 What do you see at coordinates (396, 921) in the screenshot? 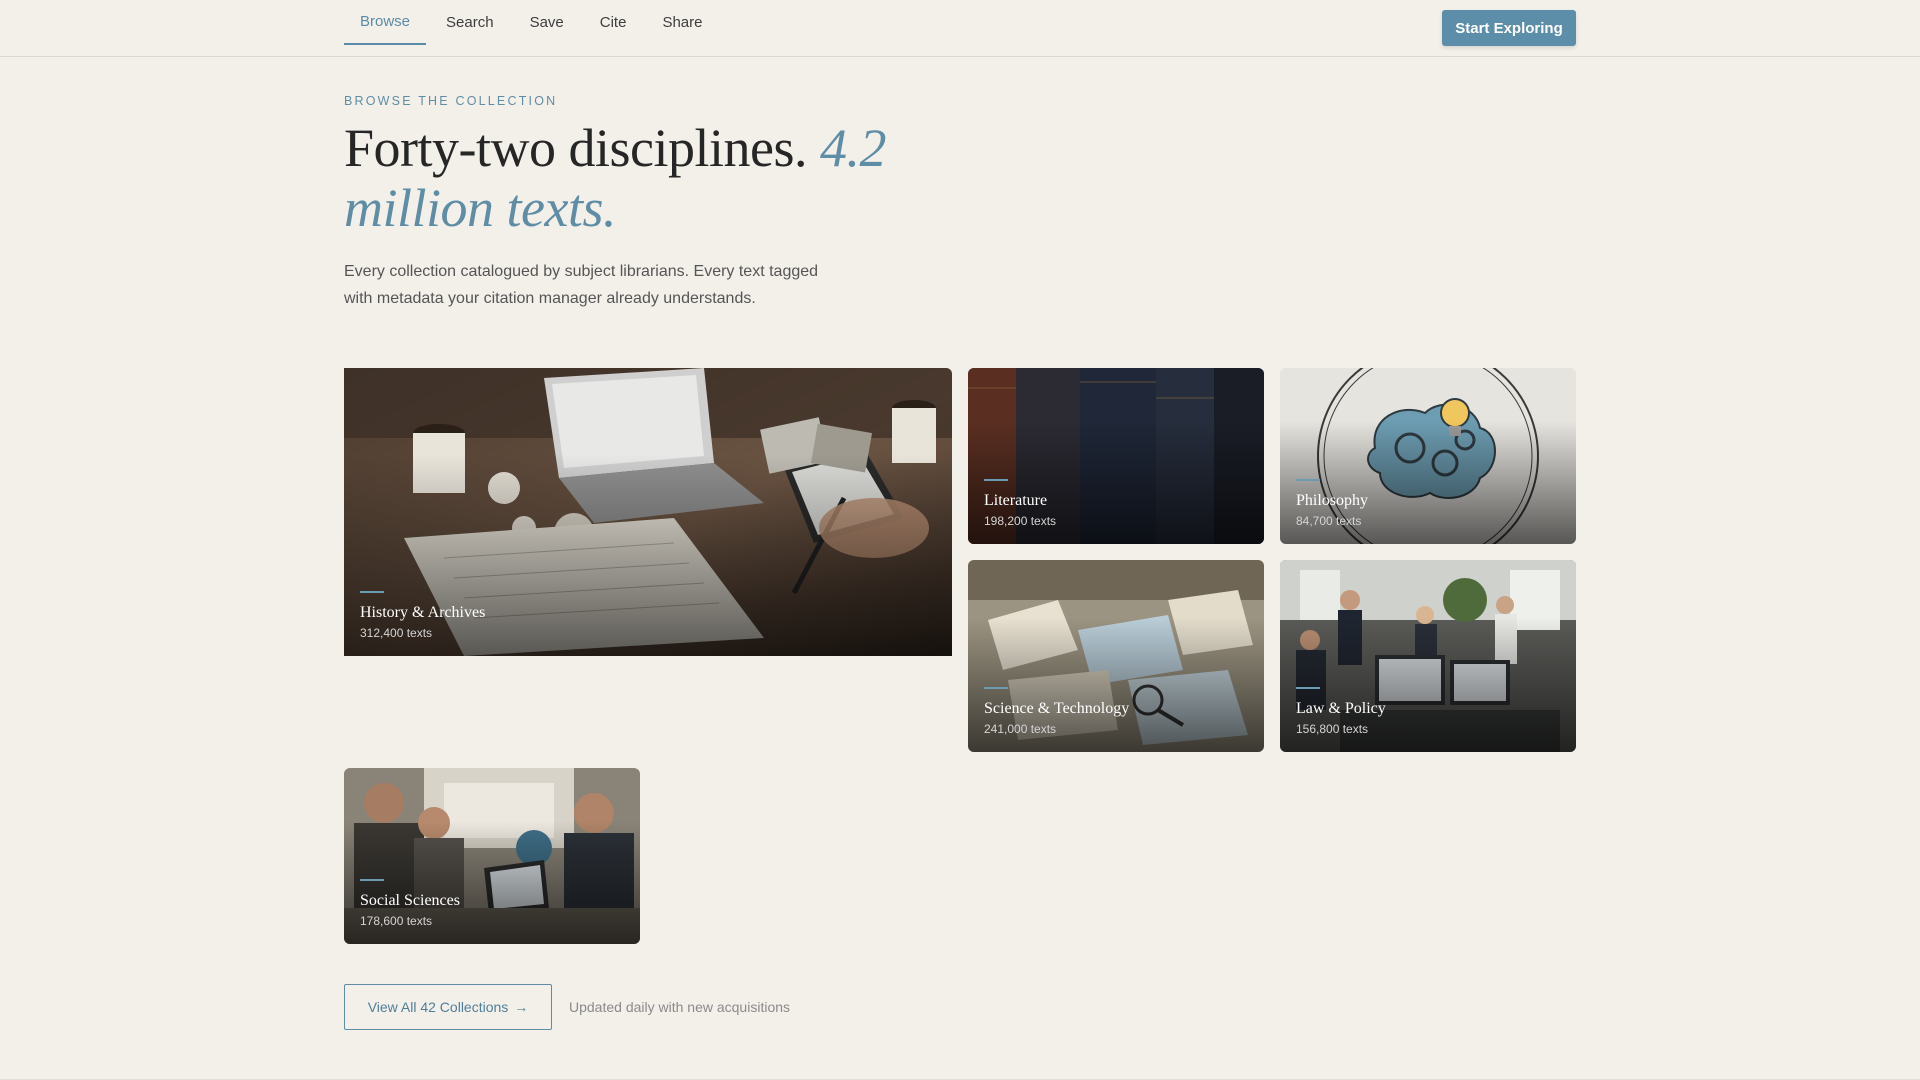
I see `collection-count: 178,600 texts` at bounding box center [396, 921].